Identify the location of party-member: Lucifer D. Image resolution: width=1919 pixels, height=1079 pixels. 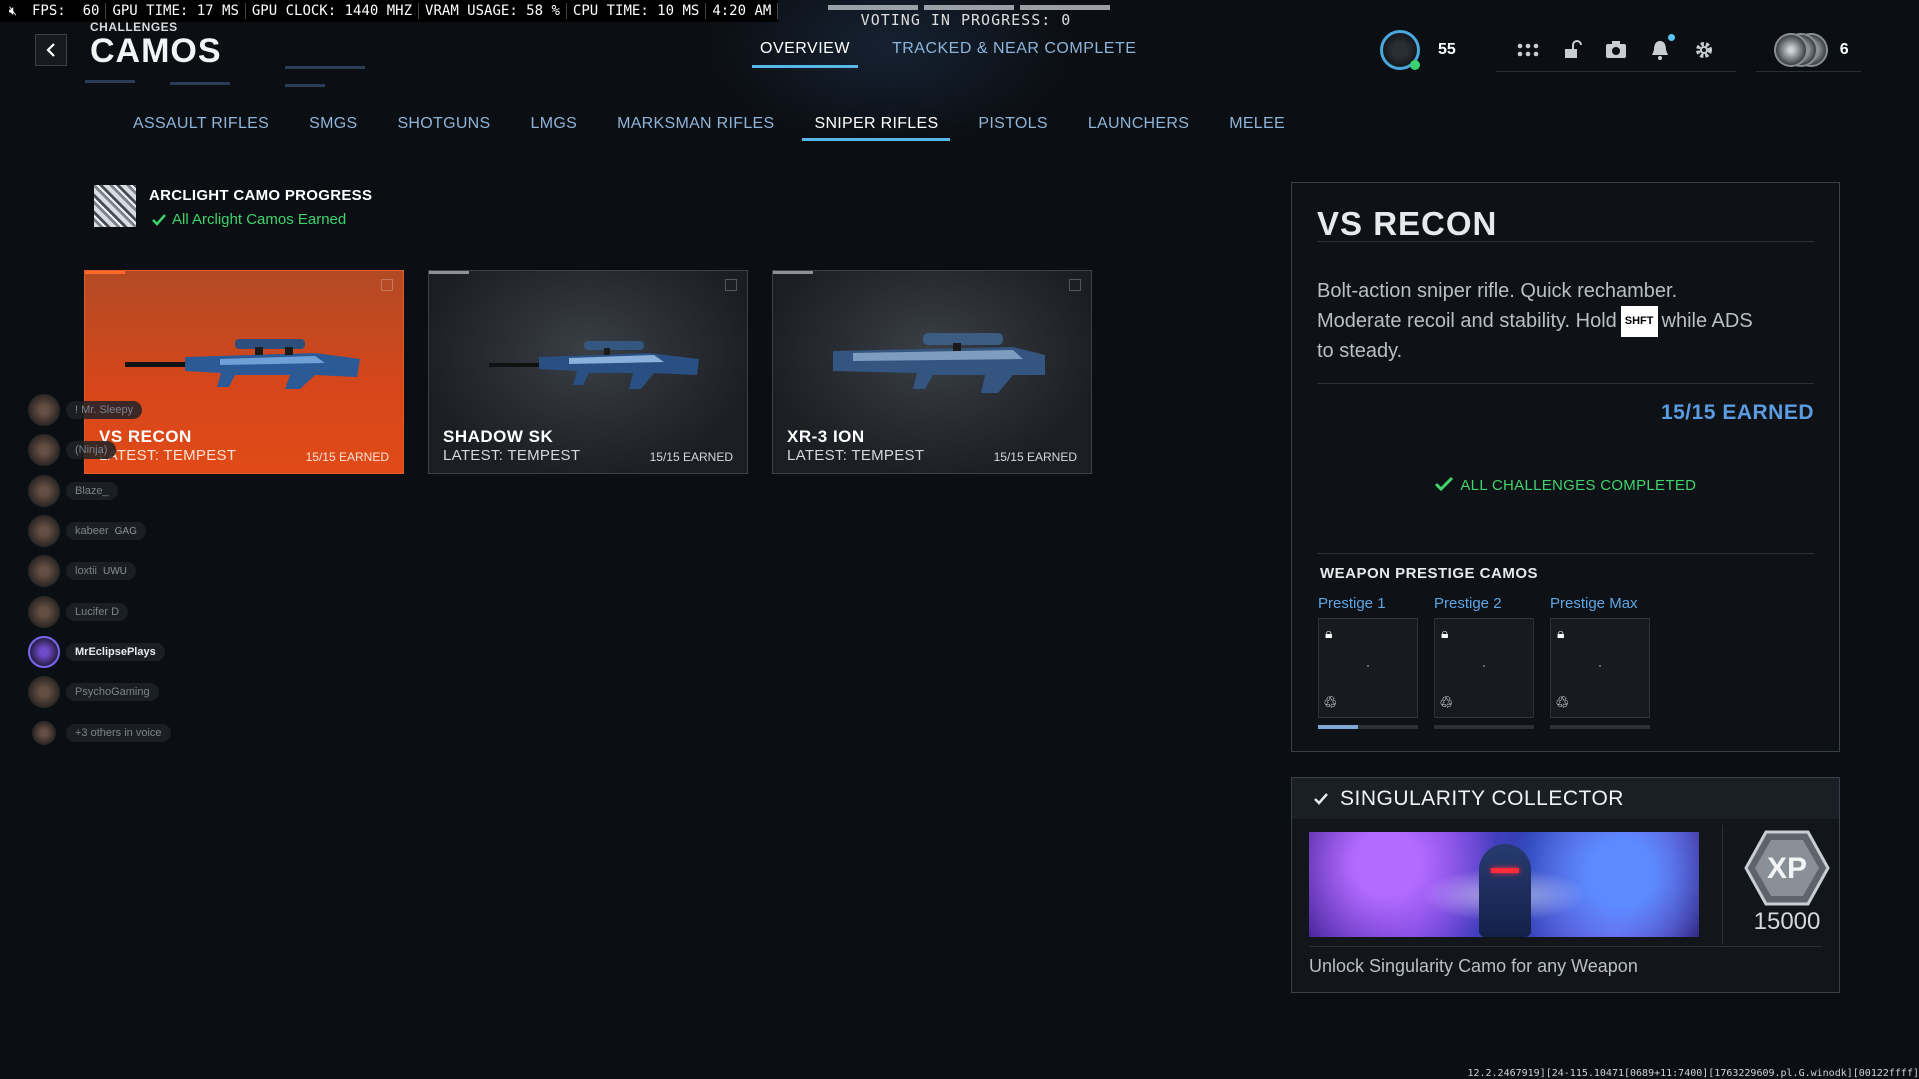
(99, 611).